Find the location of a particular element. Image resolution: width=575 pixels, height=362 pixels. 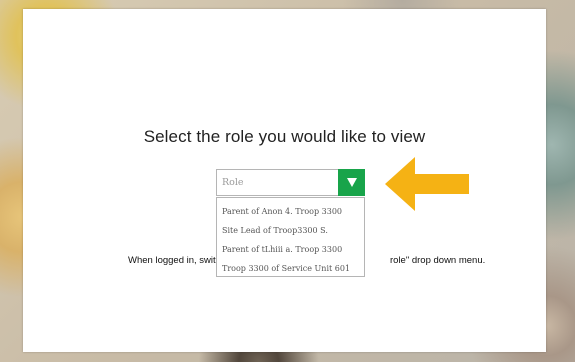

page-title: Select the role you would like to view is located at coordinates (284, 136).